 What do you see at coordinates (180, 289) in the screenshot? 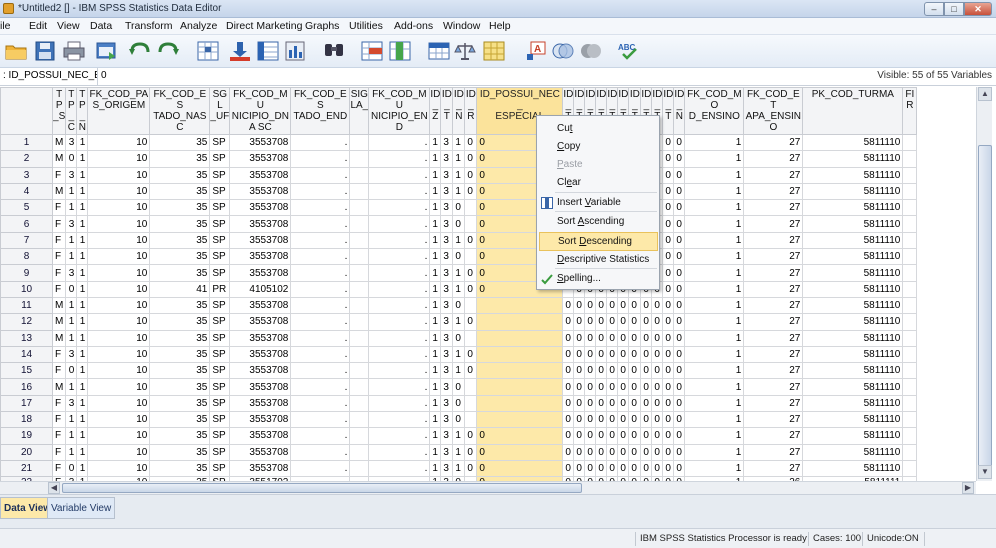
I see `data-cell: 41` at bounding box center [180, 289].